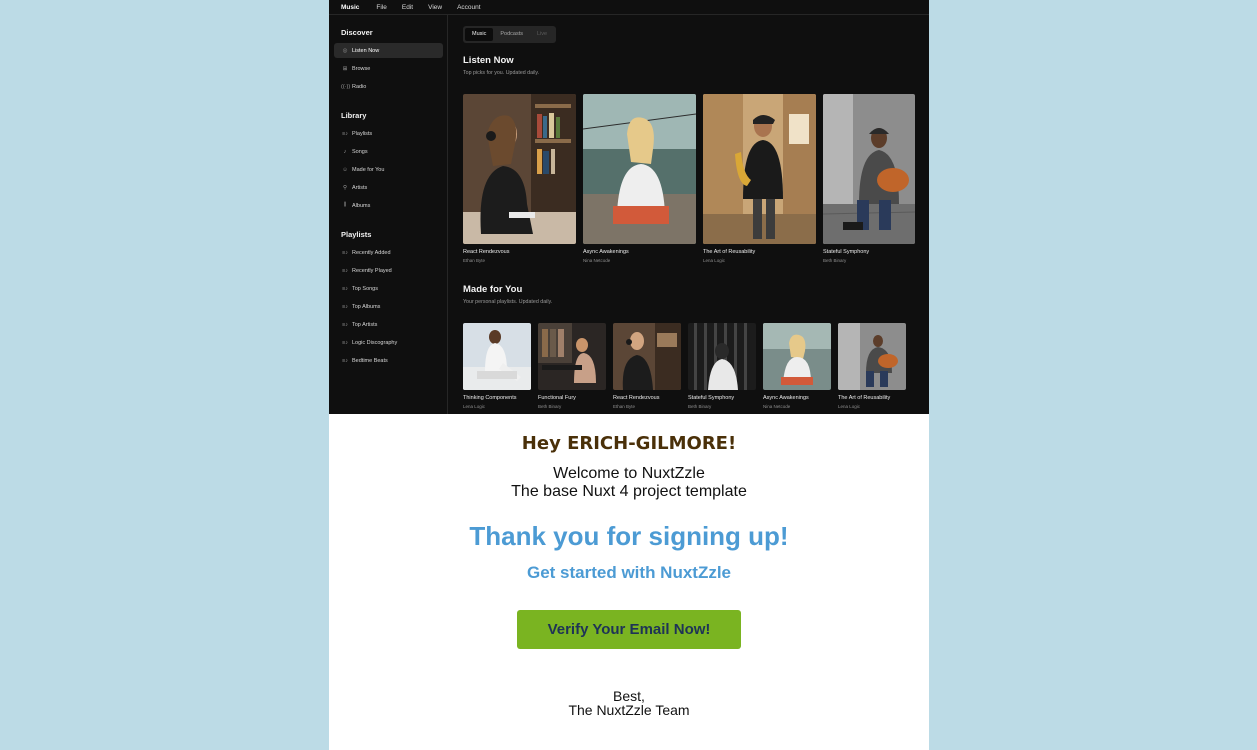  Describe the element at coordinates (490, 398) in the screenshot. I see `playlist-title: Thinking Components` at that location.